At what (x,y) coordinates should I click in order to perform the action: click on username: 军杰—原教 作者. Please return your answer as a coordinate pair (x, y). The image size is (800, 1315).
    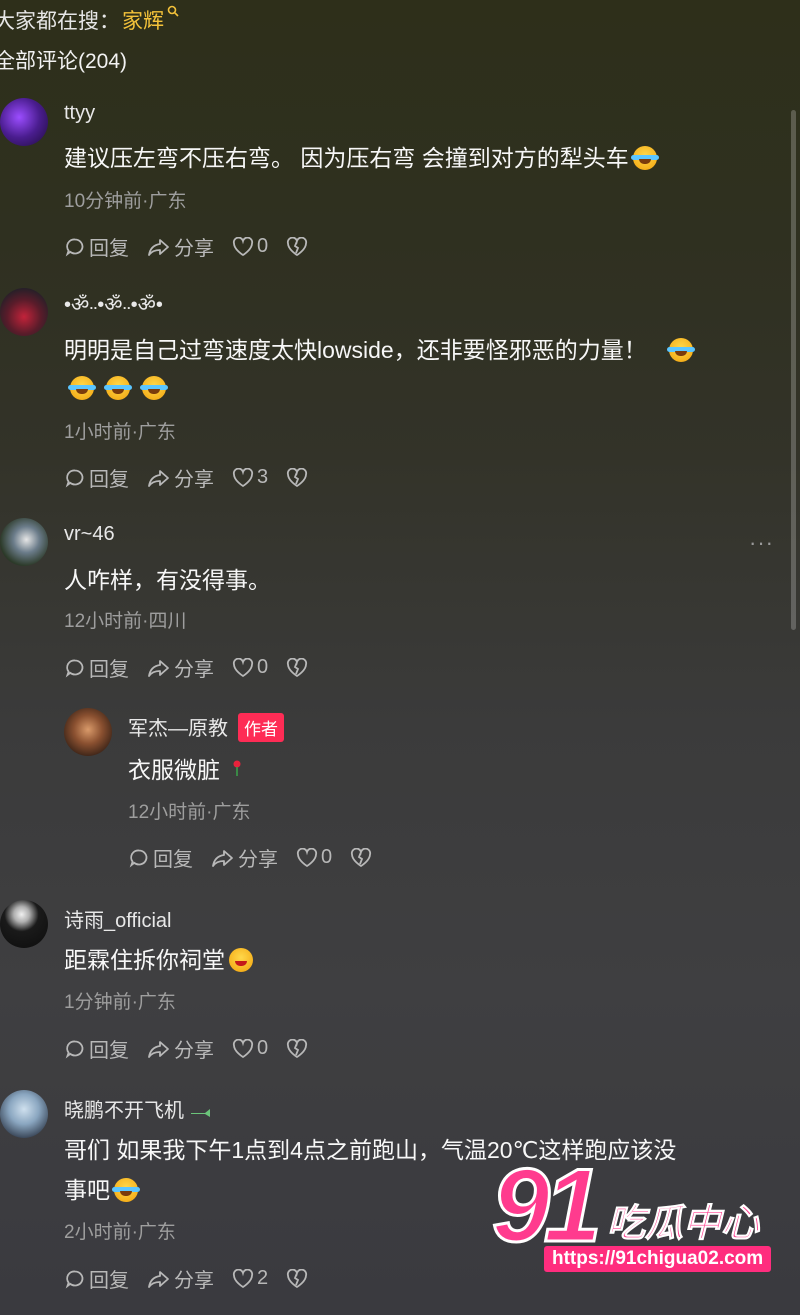
    Looking at the image, I should click on (206, 728).